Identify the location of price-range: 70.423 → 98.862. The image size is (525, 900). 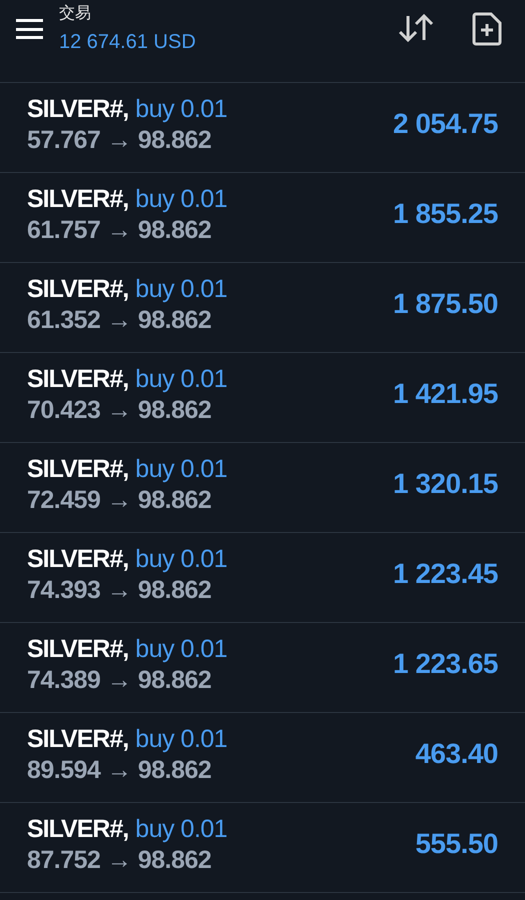
(119, 409).